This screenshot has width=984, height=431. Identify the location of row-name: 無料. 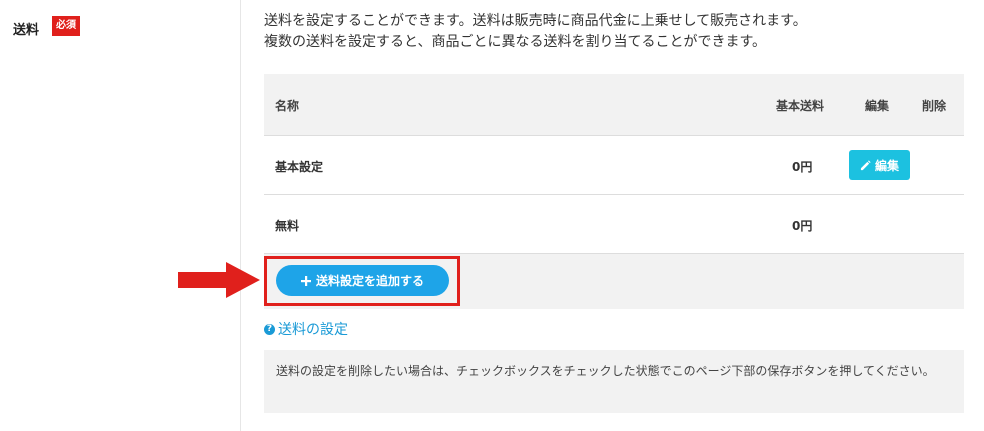
(287, 226).